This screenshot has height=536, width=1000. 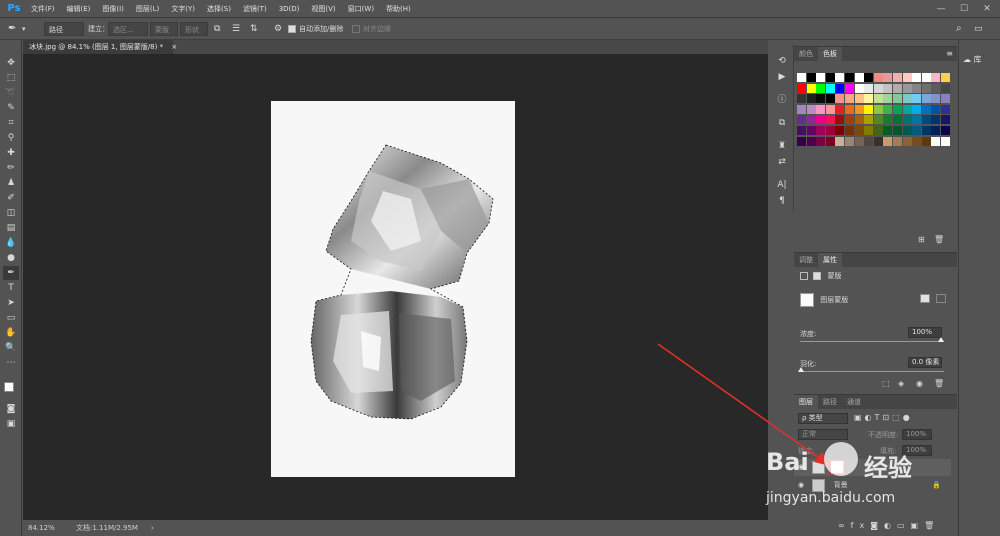 What do you see at coordinates (79, 9) in the screenshot?
I see `menu-item: 编辑(E)` at bounding box center [79, 9].